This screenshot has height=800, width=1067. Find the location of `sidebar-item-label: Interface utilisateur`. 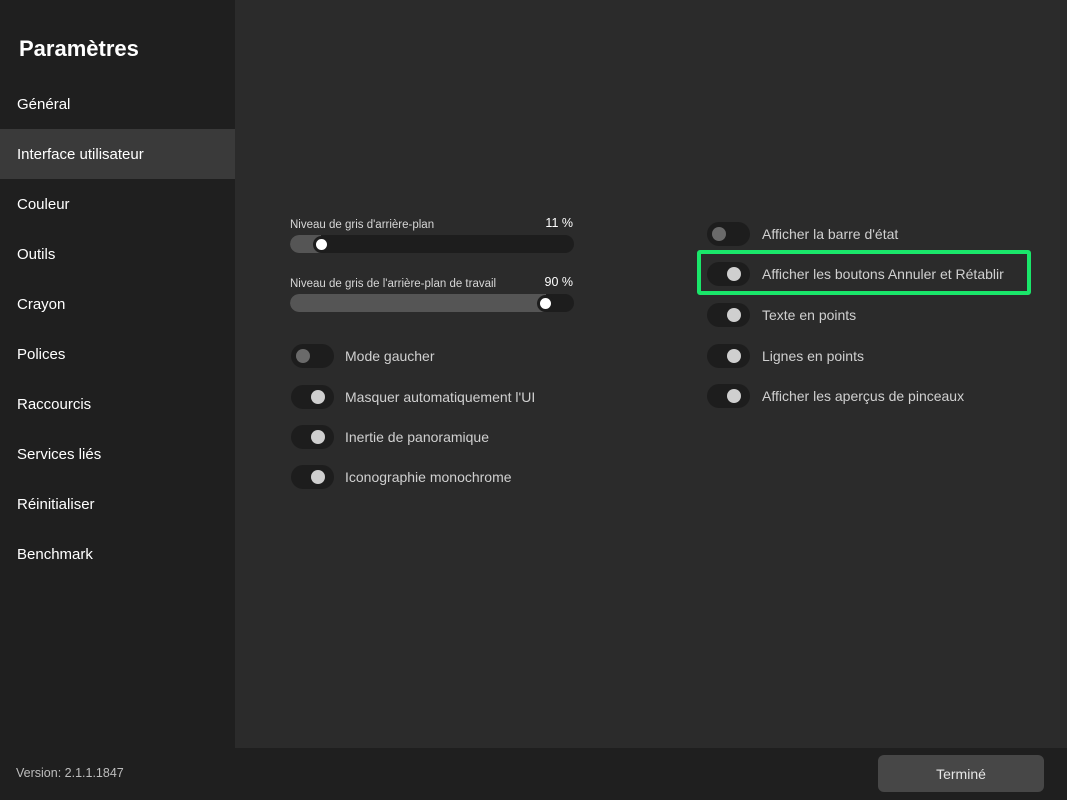

sidebar-item-label: Interface utilisateur is located at coordinates (80, 154).